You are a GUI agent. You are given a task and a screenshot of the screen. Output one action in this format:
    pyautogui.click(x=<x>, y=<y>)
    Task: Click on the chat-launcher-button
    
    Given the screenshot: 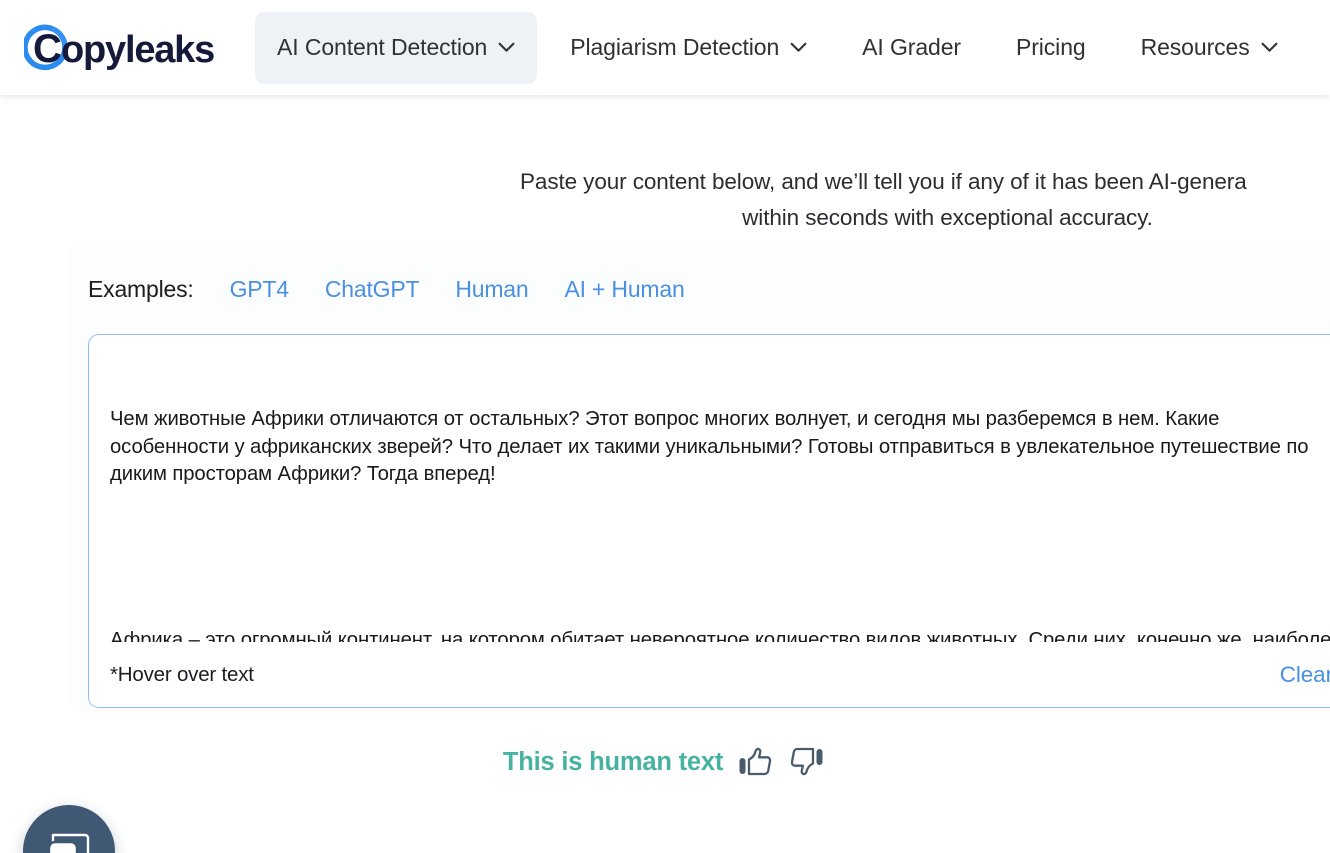 What is the action you would take?
    pyautogui.click(x=69, y=829)
    